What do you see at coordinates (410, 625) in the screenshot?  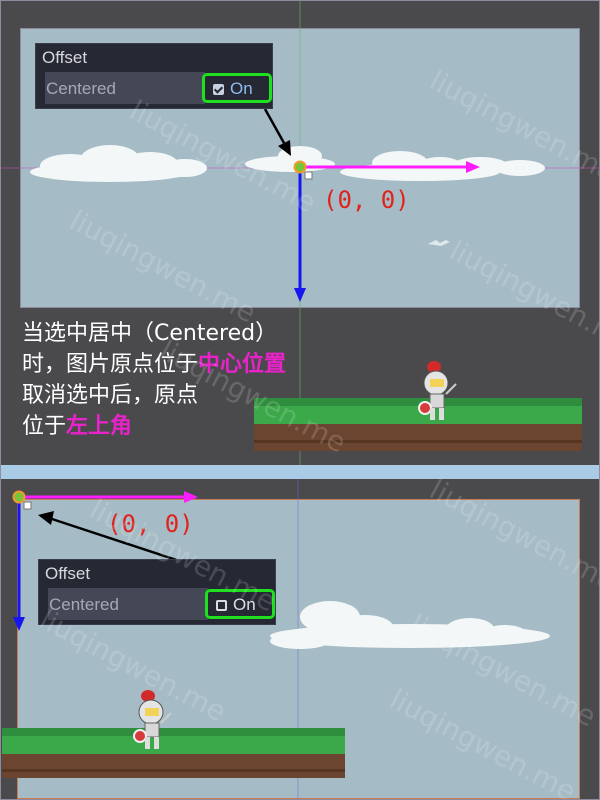 I see `clouds-bottom` at bounding box center [410, 625].